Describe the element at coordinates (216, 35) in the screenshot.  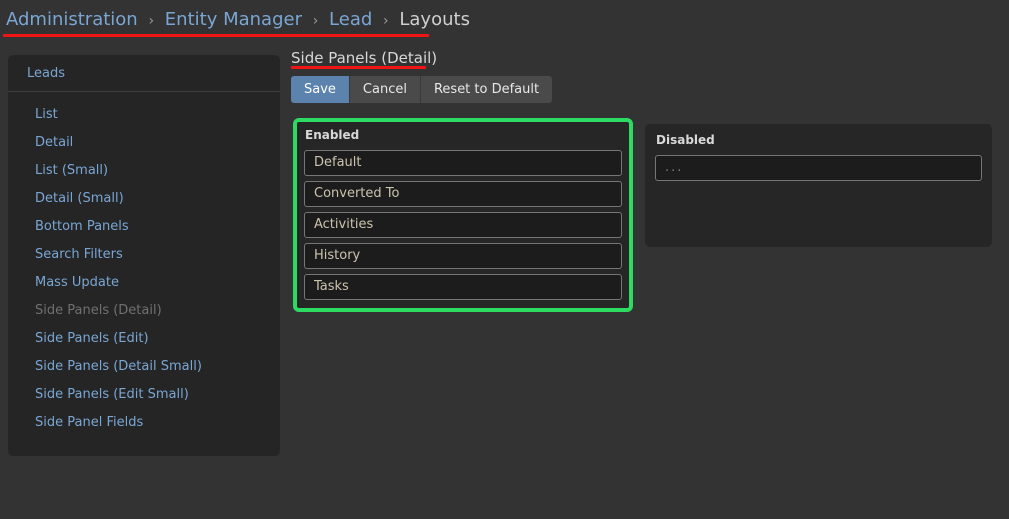
I see `annotation-underline-breadcrumb` at that location.